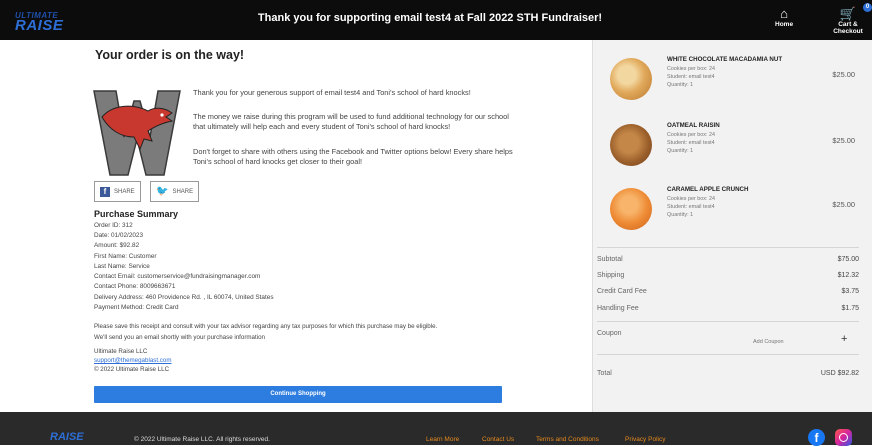 This screenshot has height=447, width=872. I want to click on twitter-share-button: 🐦 SHARE, so click(175, 191).